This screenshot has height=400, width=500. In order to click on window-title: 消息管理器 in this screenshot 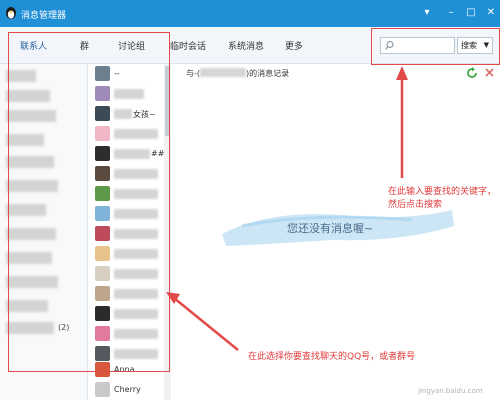, I will do `click(44, 16)`.